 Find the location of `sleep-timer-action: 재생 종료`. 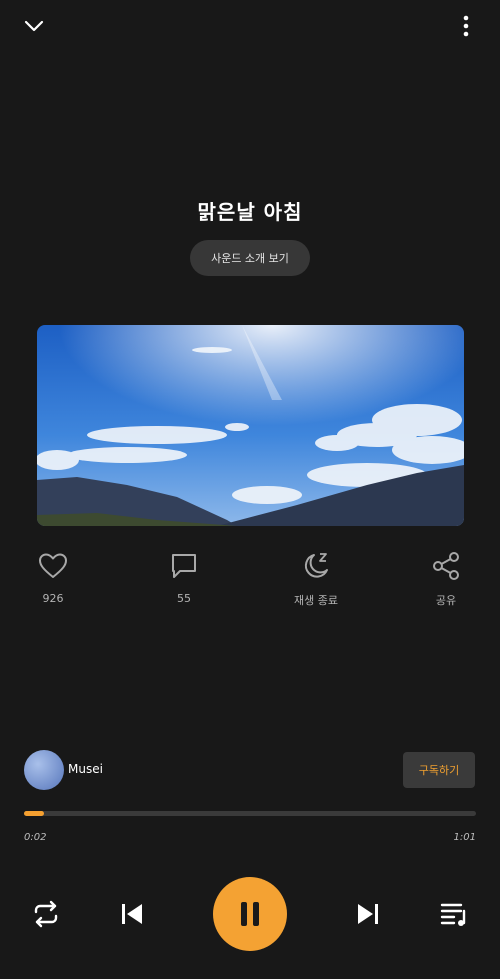

sleep-timer-action: 재생 종료 is located at coordinates (316, 579).